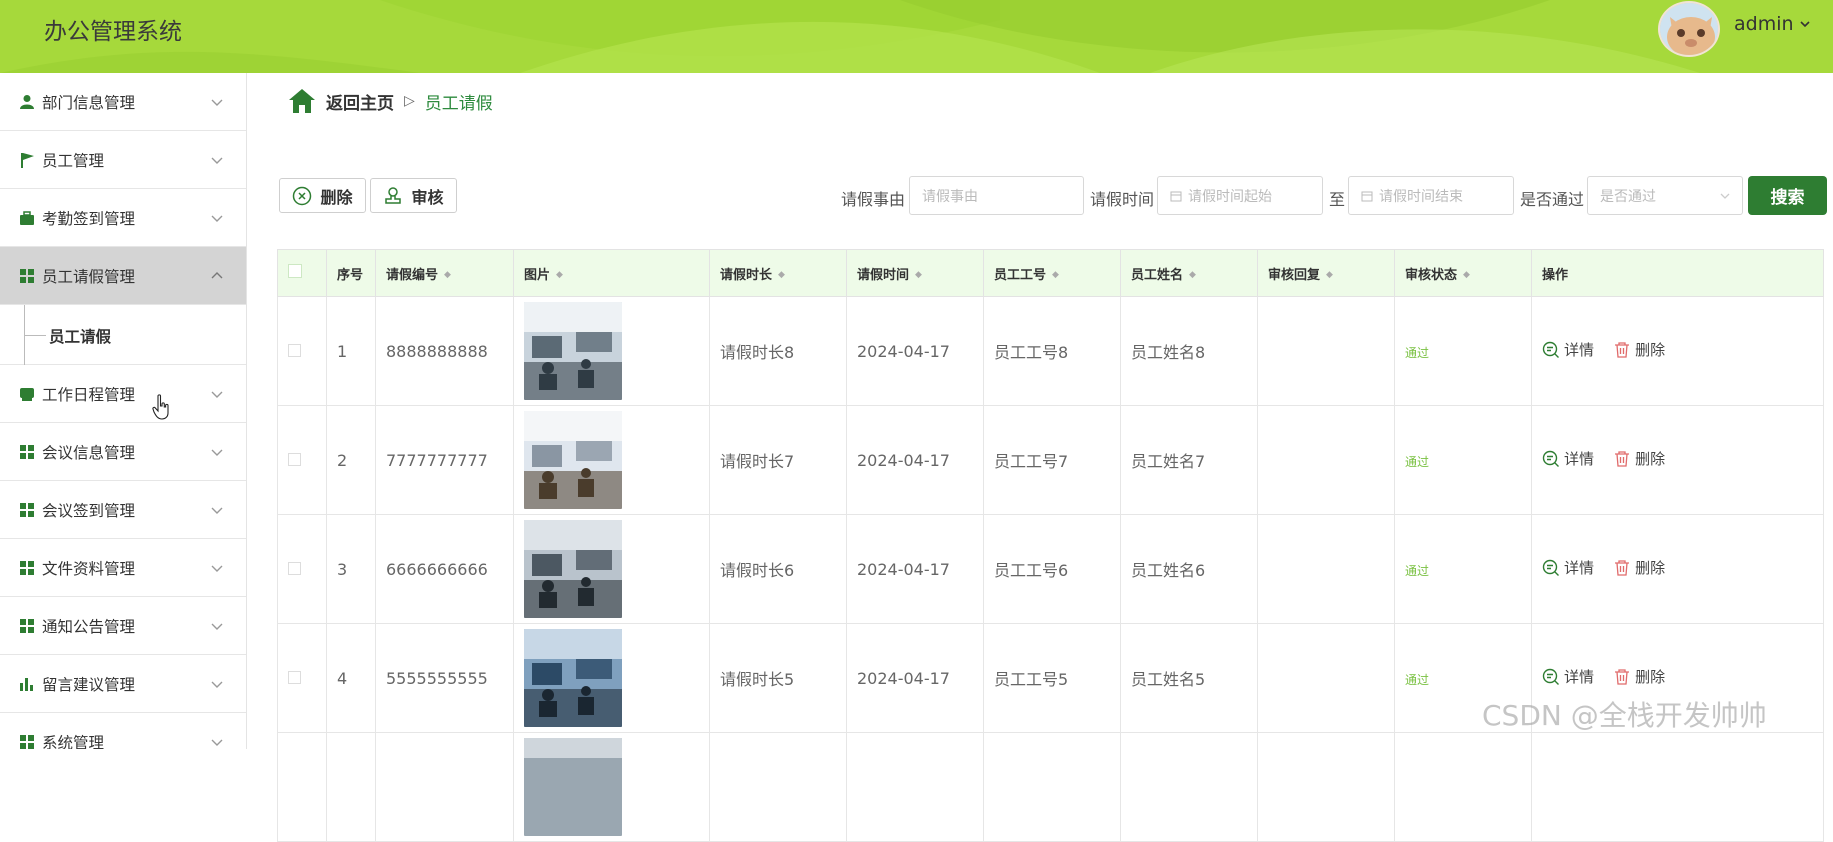 The image size is (1833, 842). Describe the element at coordinates (1052, 273) in the screenshot. I see `column-header: 员工工号 ◆` at that location.